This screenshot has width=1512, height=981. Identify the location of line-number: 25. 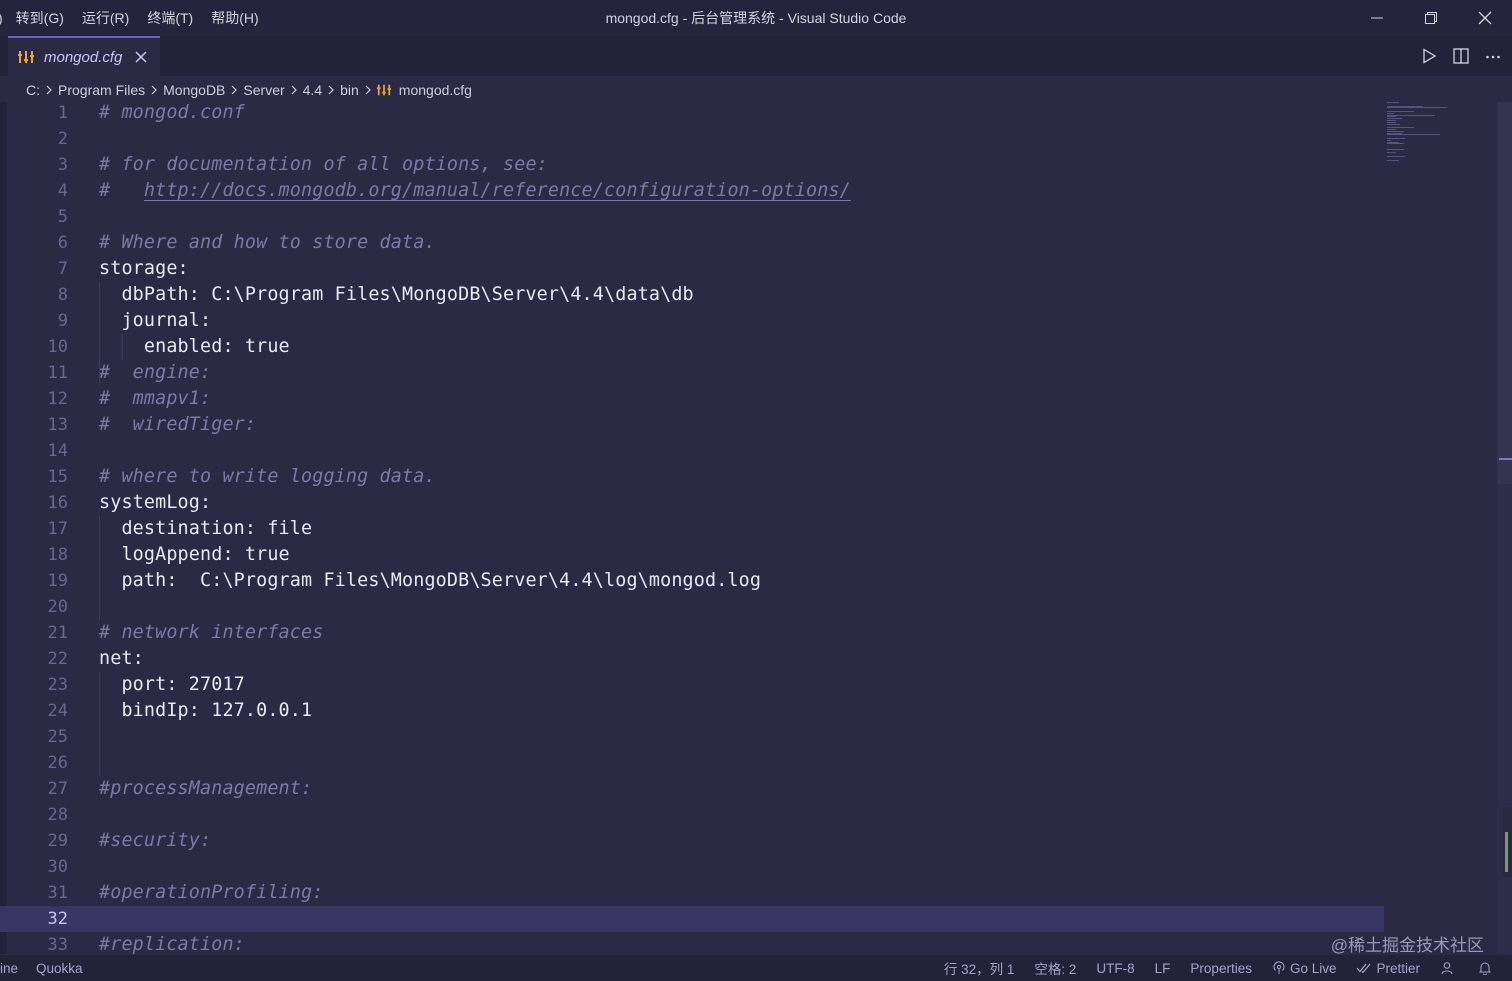
(57, 737).